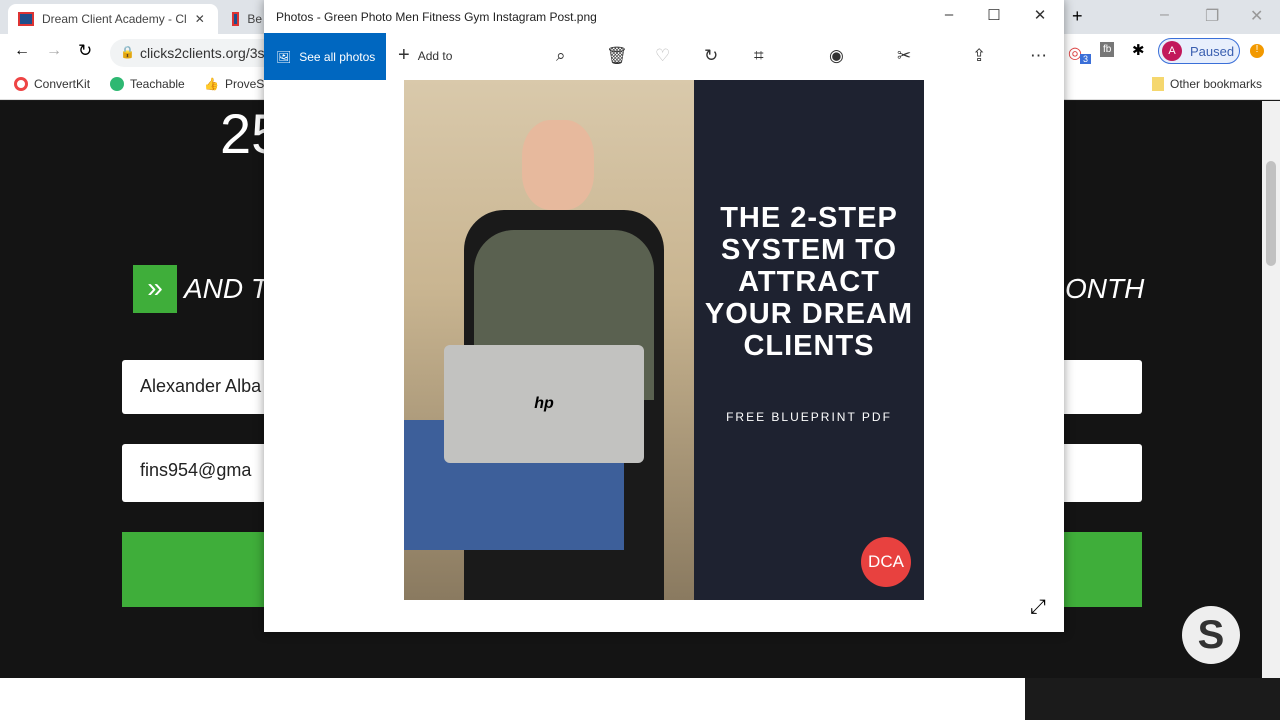  I want to click on image-subline: FREE BLUEPRINT PDF, so click(809, 417).